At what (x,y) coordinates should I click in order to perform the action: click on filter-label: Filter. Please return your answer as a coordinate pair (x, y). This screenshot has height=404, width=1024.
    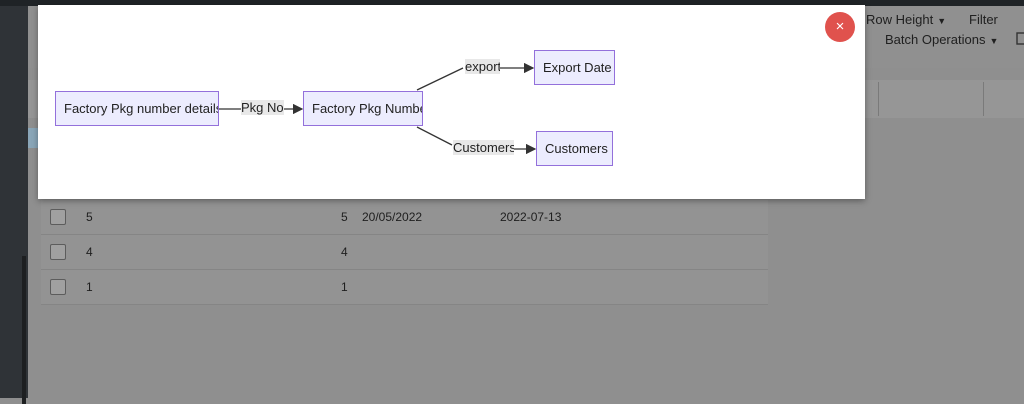
    Looking at the image, I should click on (983, 19).